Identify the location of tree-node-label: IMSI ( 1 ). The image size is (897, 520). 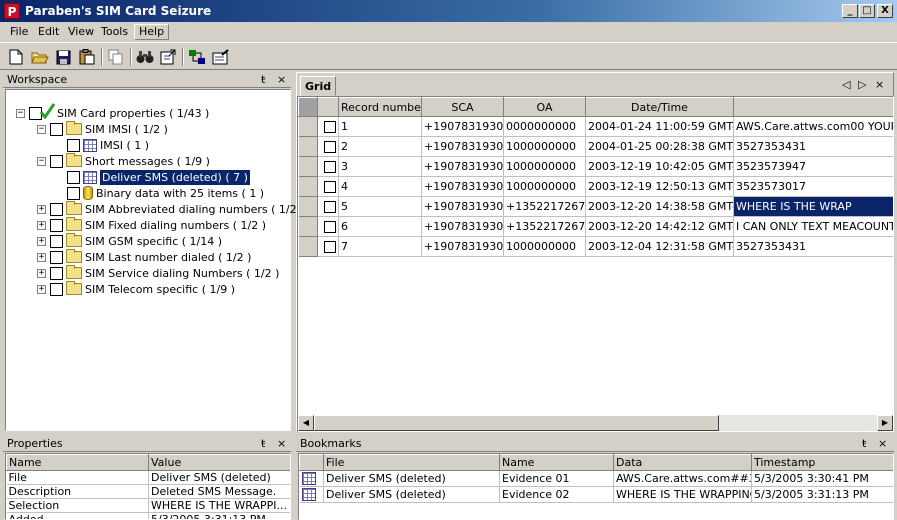
(124, 145).